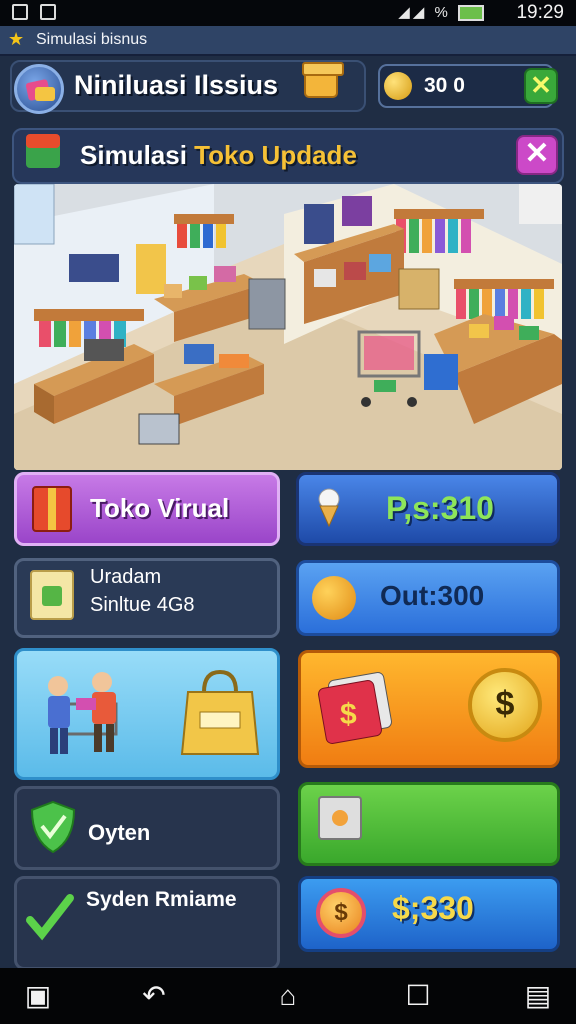 This screenshot has height=1024, width=576. I want to click on banner-close-button: ✕, so click(537, 155).